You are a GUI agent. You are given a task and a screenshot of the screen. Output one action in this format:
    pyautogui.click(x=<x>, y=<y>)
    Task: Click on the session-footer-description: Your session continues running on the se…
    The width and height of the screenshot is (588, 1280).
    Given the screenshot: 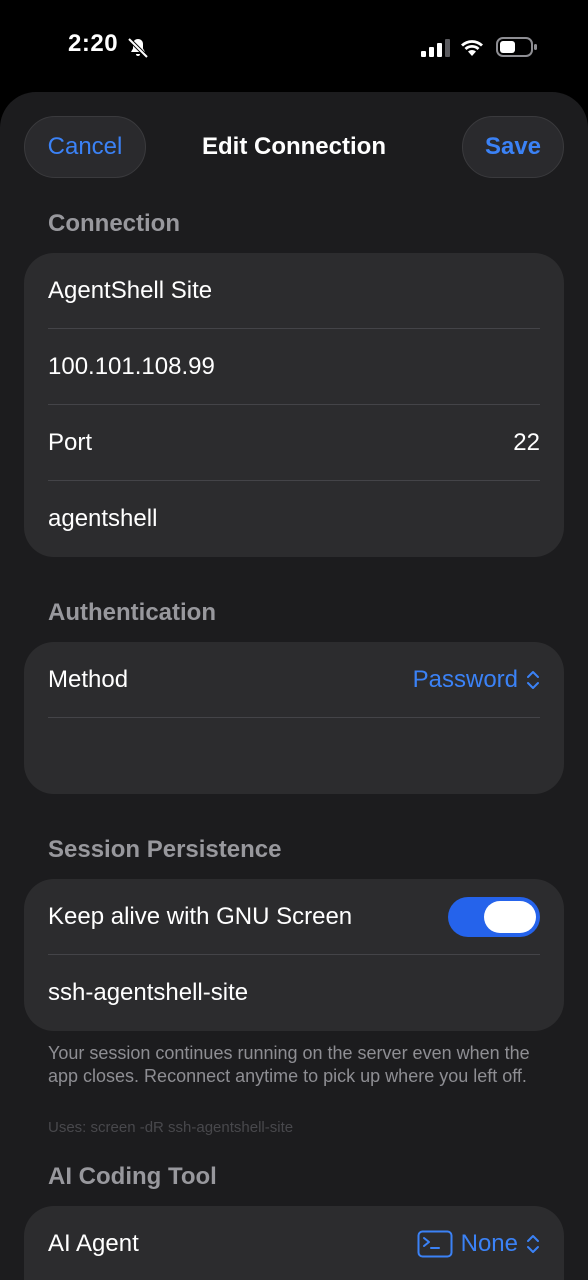 What is the action you would take?
    pyautogui.click(x=289, y=1064)
    